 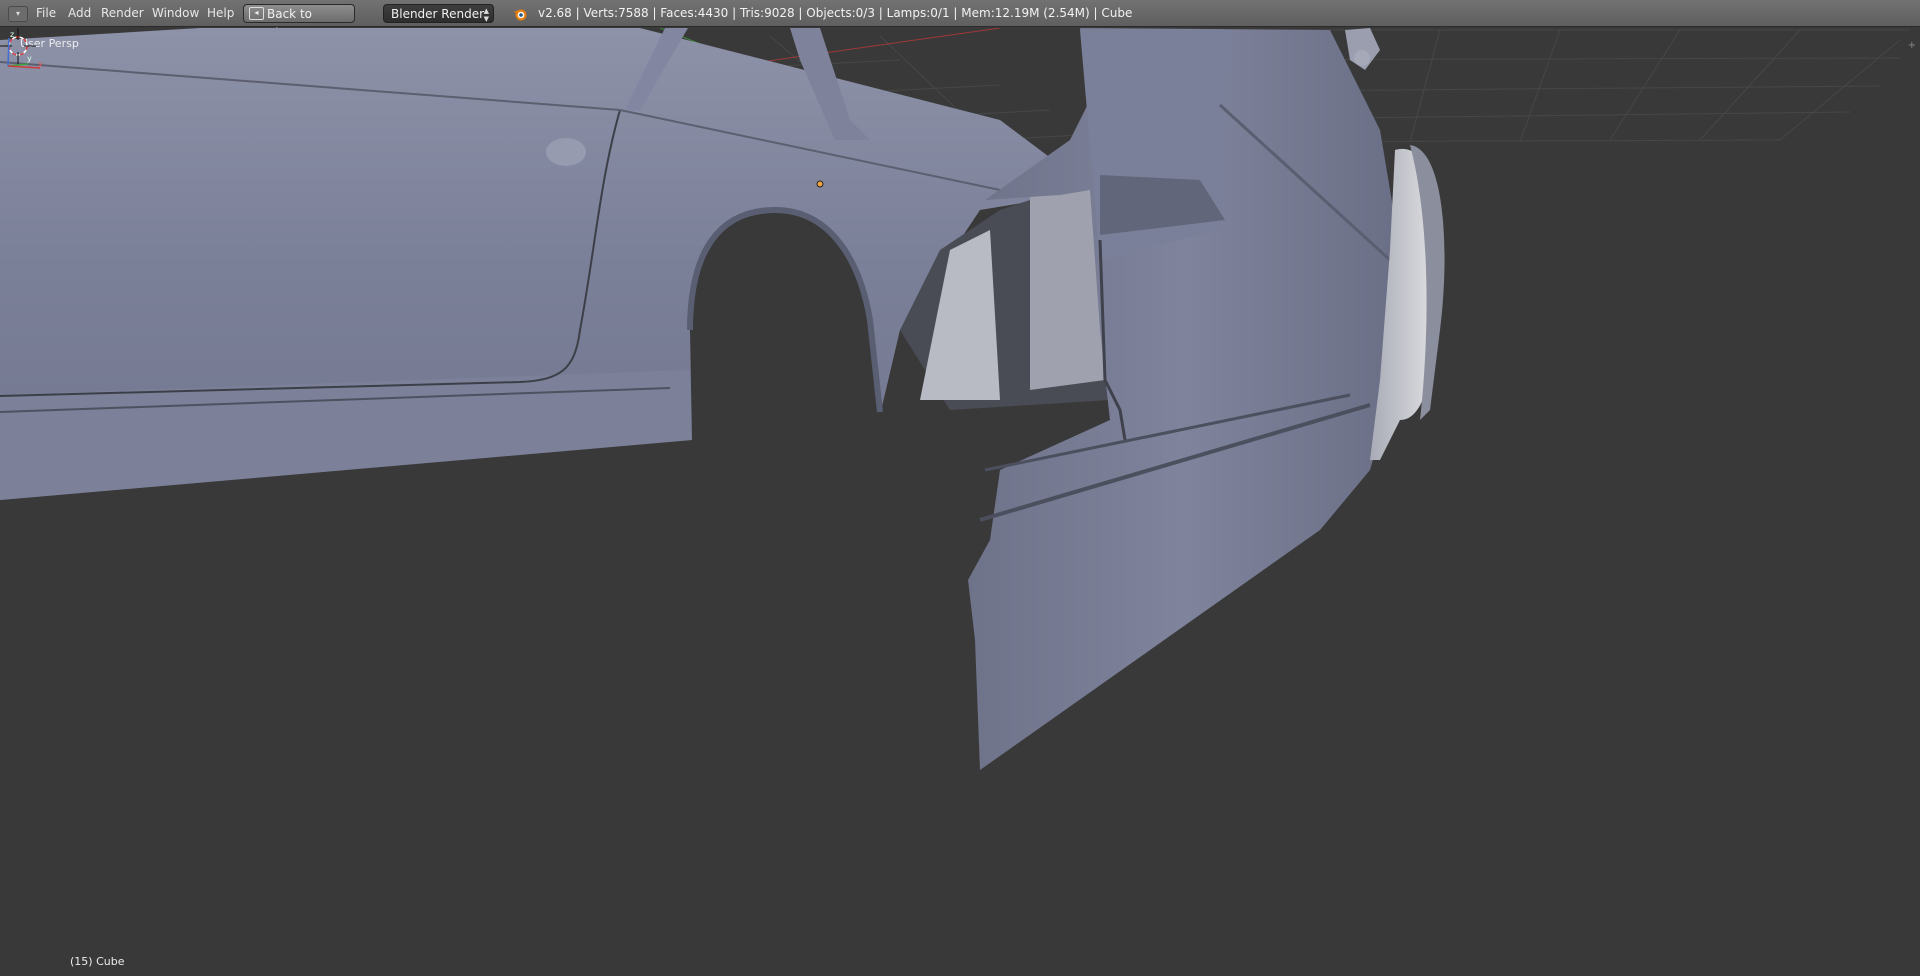 I want to click on blender-logo-icon, so click(x=520, y=15).